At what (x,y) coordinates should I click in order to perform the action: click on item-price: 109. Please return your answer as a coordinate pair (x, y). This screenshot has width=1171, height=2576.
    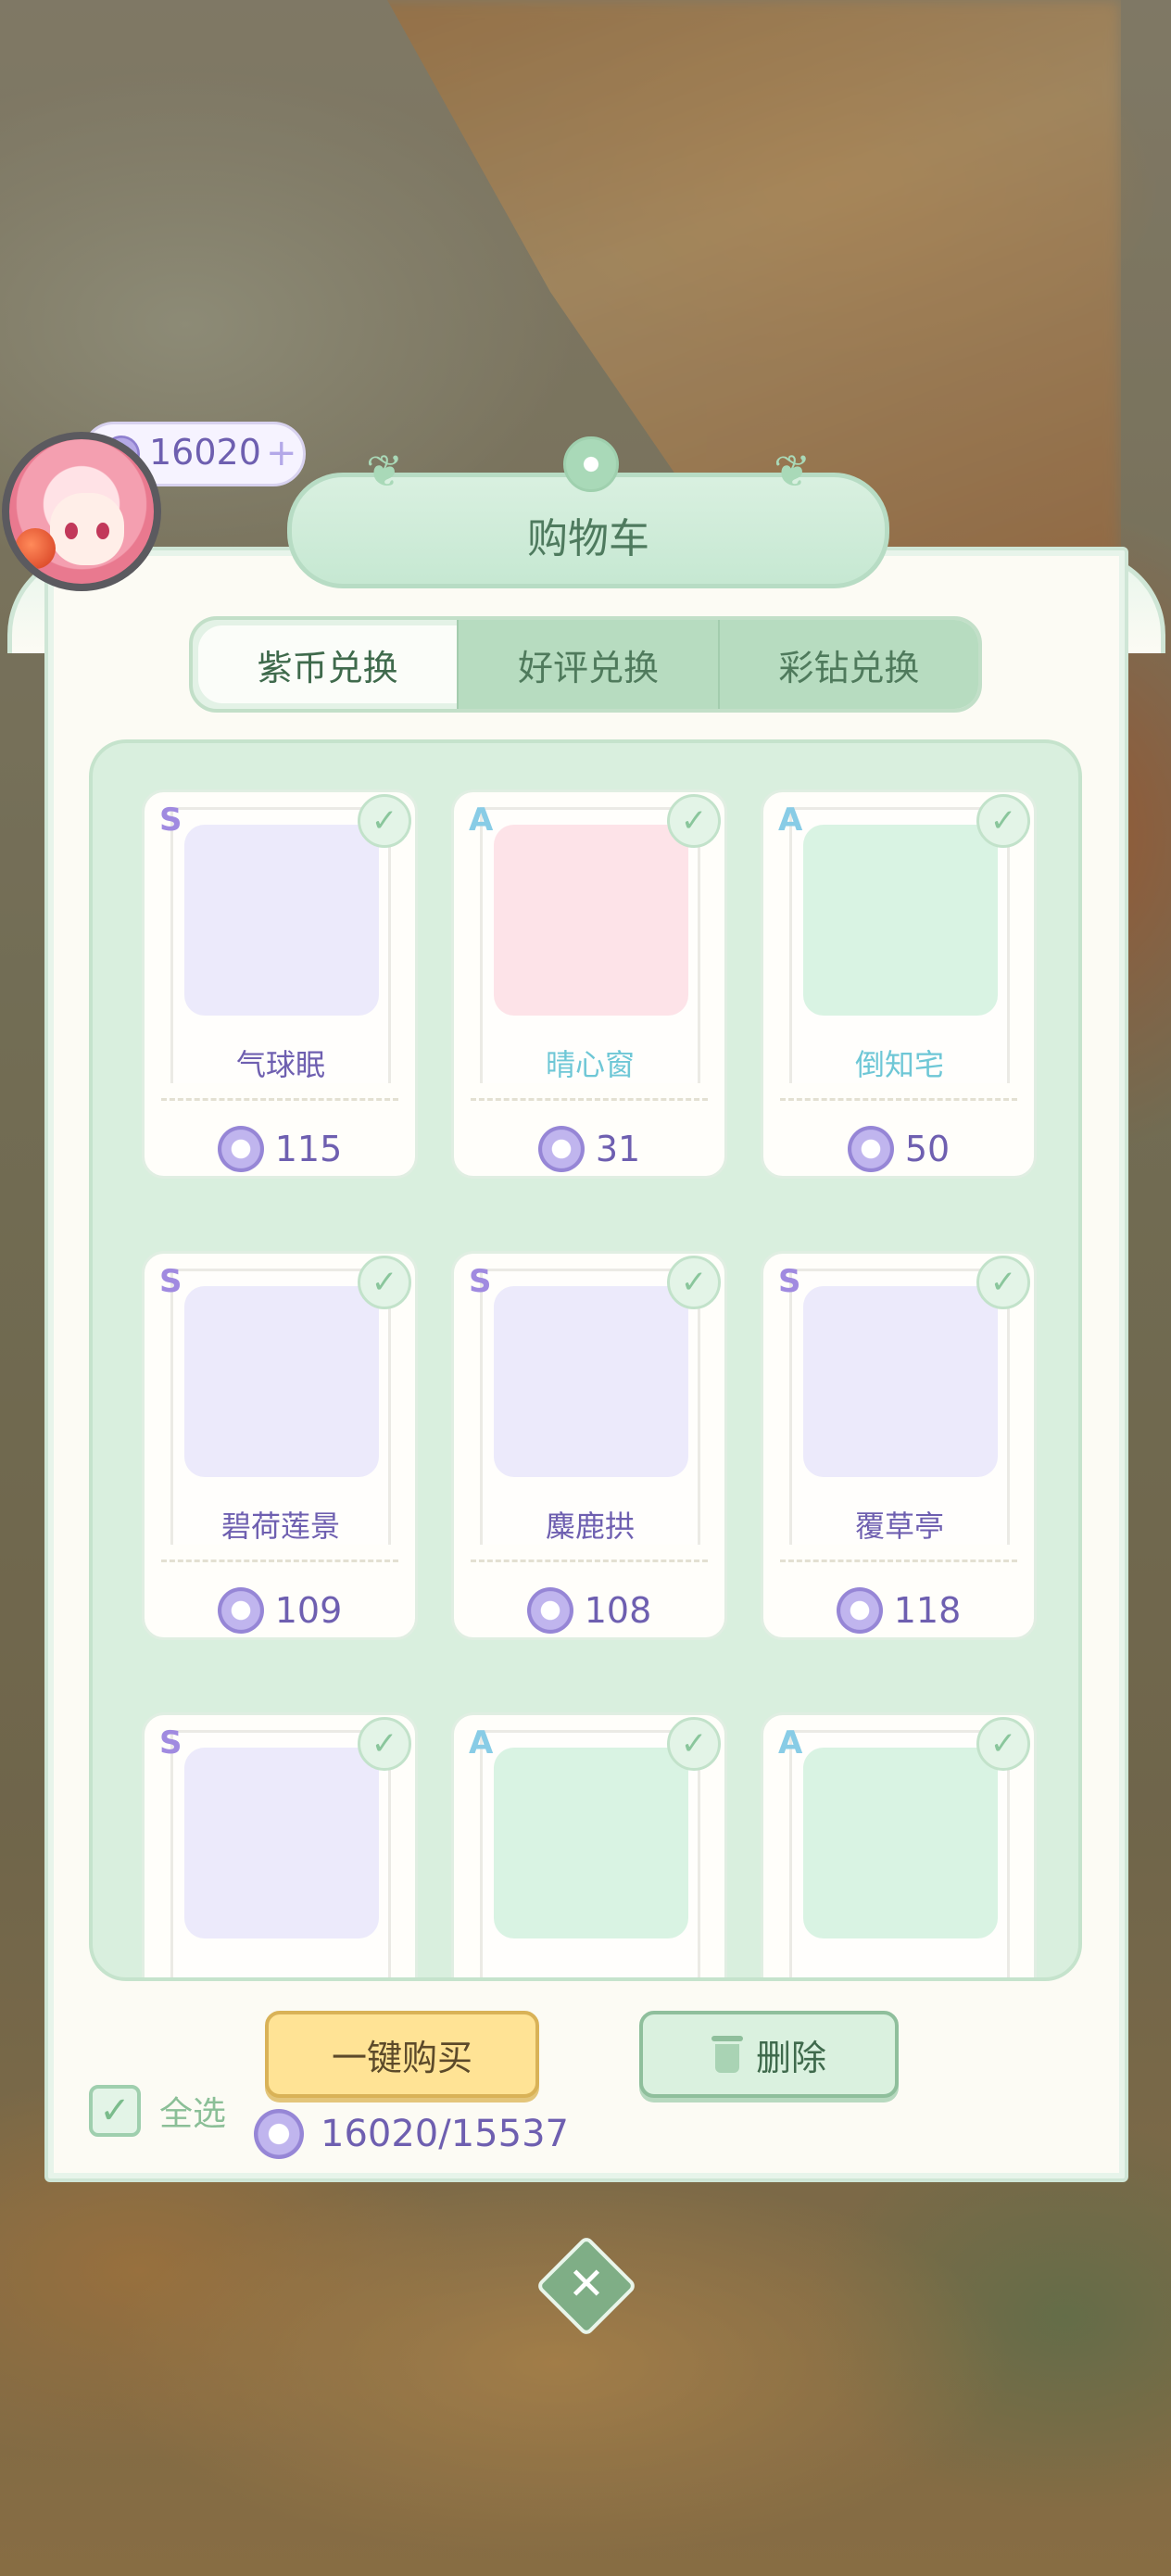
    Looking at the image, I should click on (280, 1611).